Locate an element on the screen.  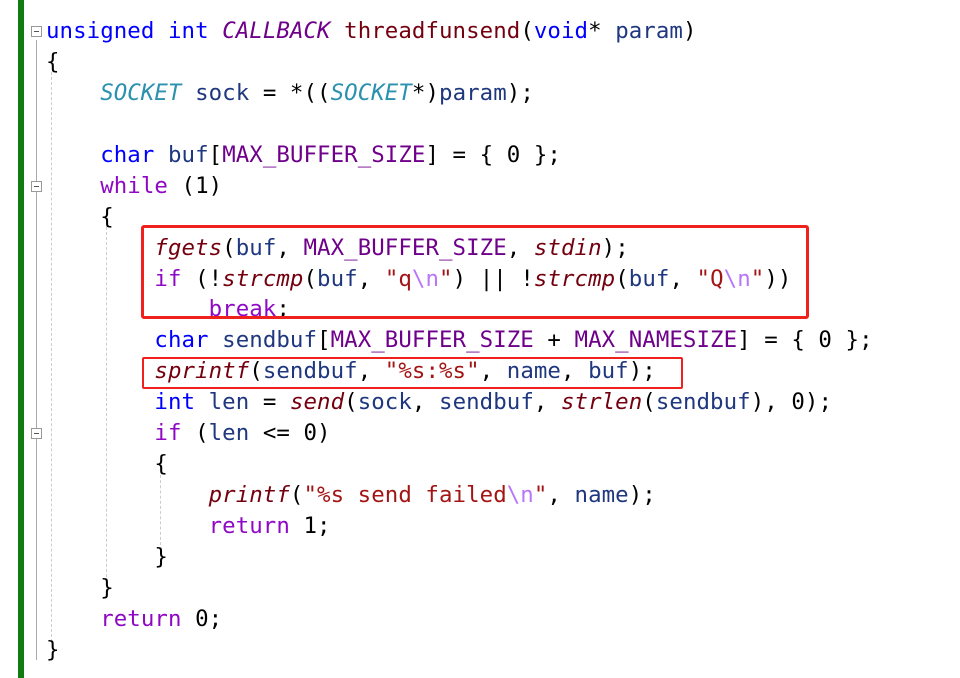
function-name: threadfunsend is located at coordinates (432, 31).